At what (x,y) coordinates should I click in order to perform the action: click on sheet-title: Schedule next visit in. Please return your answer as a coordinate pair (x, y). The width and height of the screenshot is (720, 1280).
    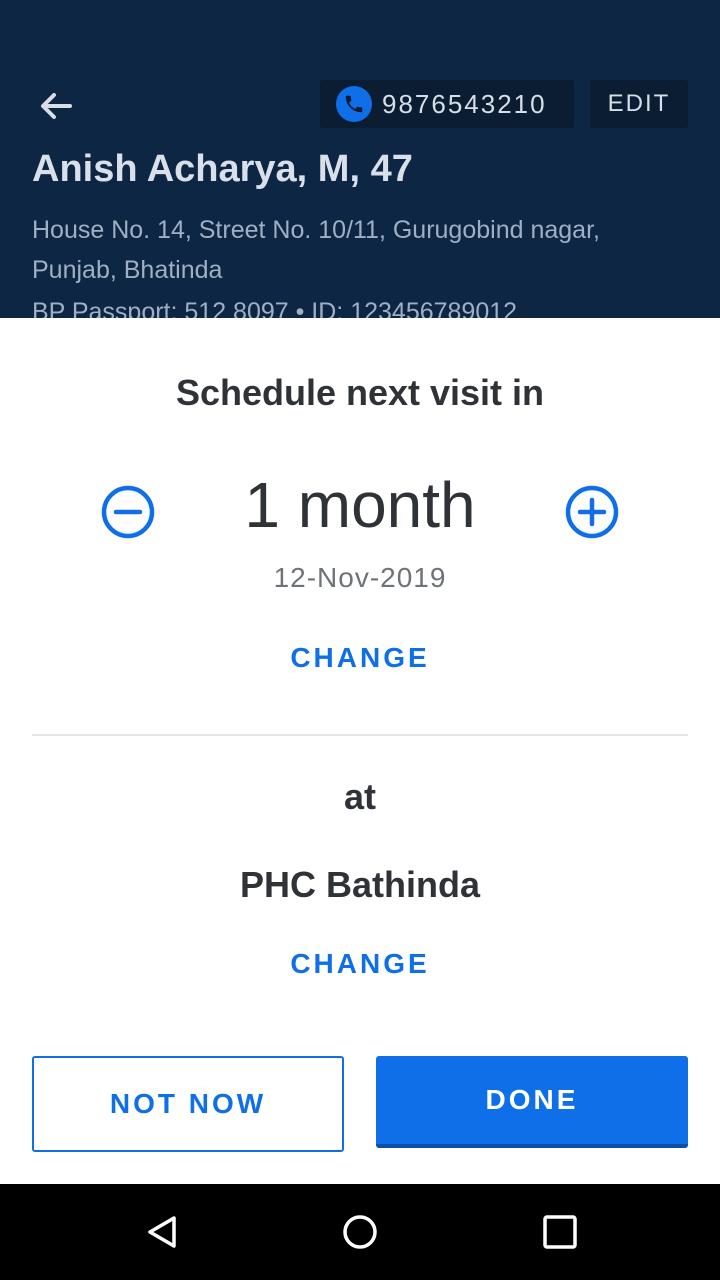
    Looking at the image, I should click on (360, 392).